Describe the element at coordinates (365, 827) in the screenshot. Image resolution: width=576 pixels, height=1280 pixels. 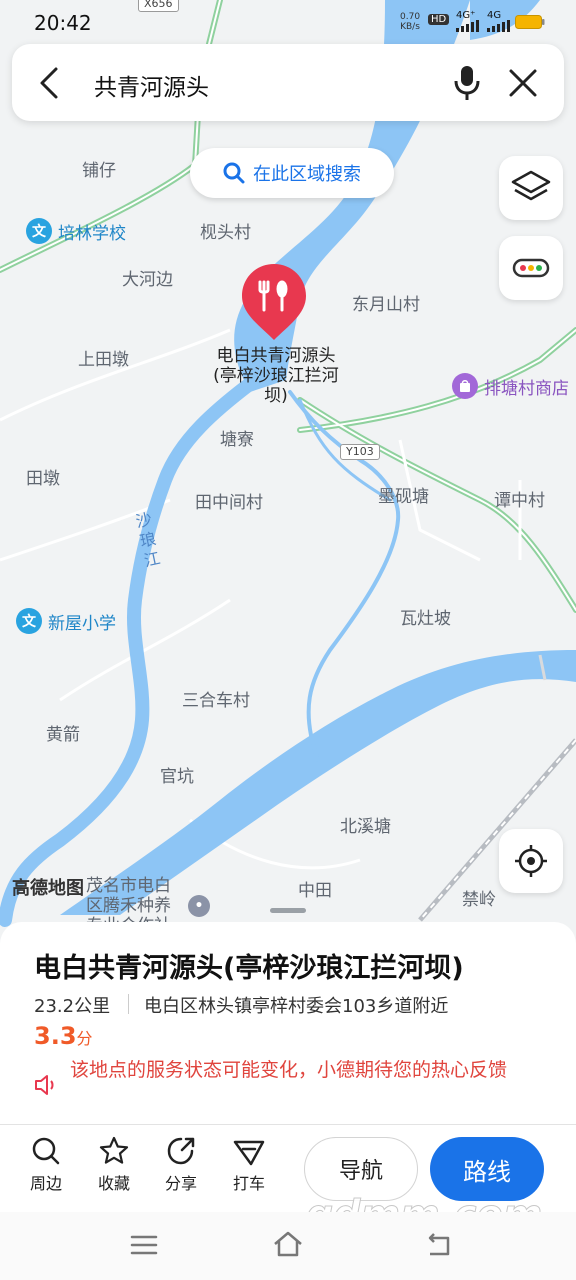
I see `place-label: 北溪塘` at that location.